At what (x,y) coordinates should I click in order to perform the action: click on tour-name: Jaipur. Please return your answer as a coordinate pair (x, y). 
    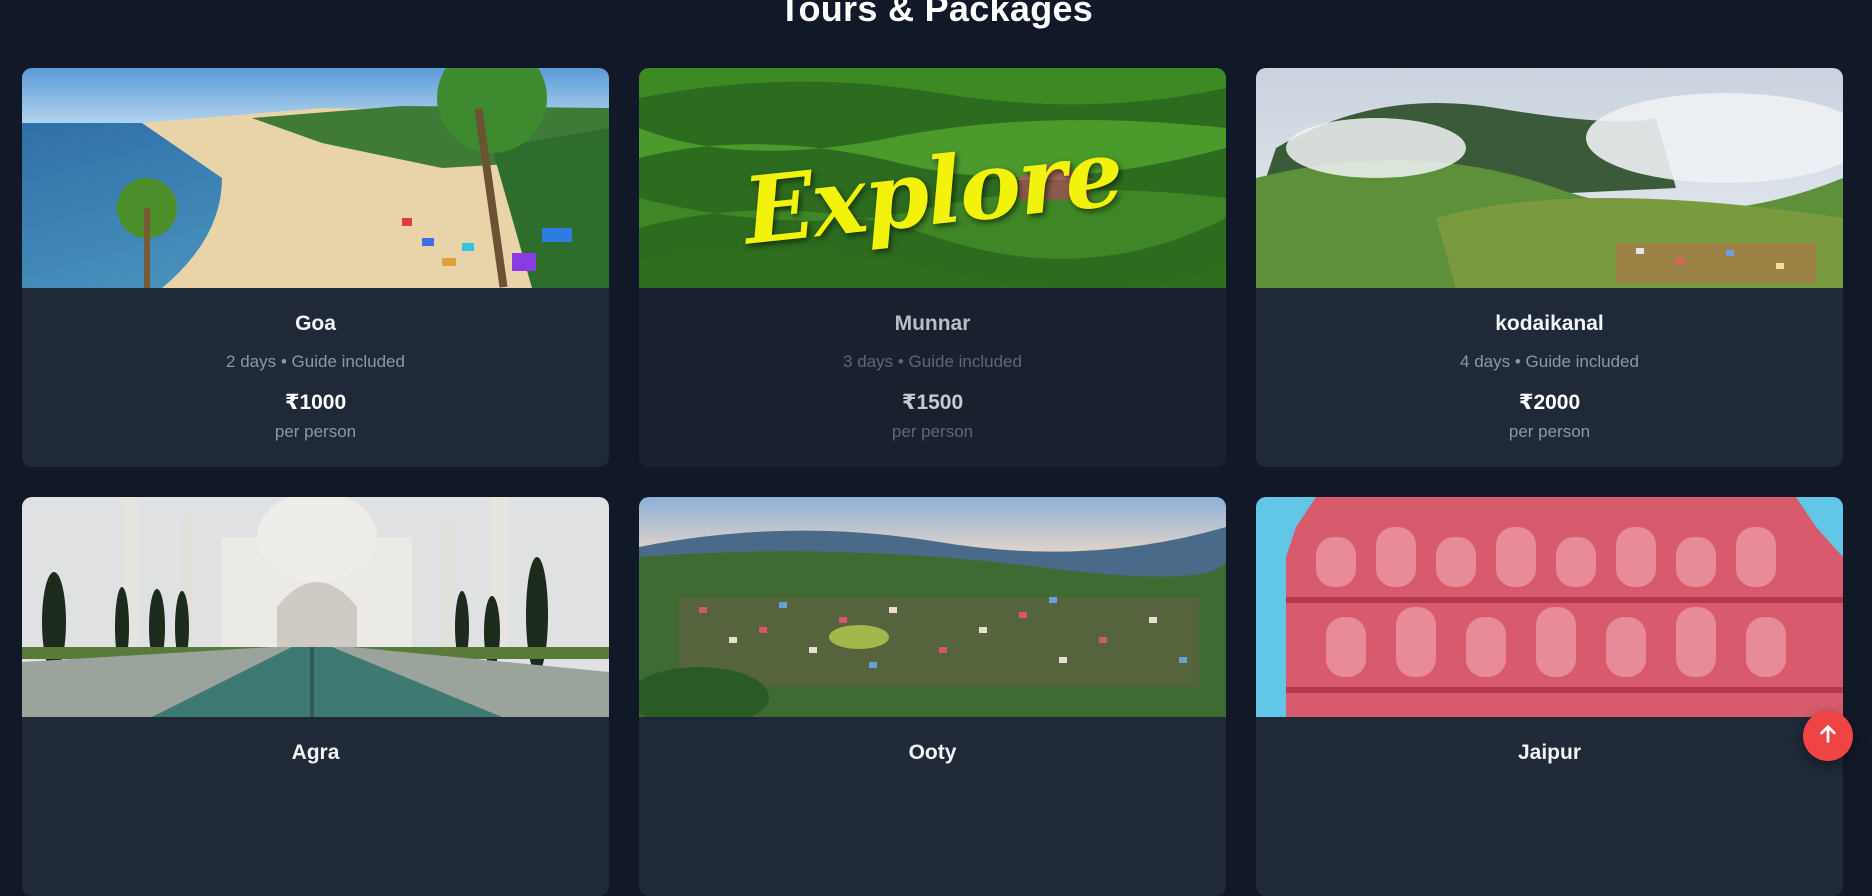
    Looking at the image, I should click on (1549, 752).